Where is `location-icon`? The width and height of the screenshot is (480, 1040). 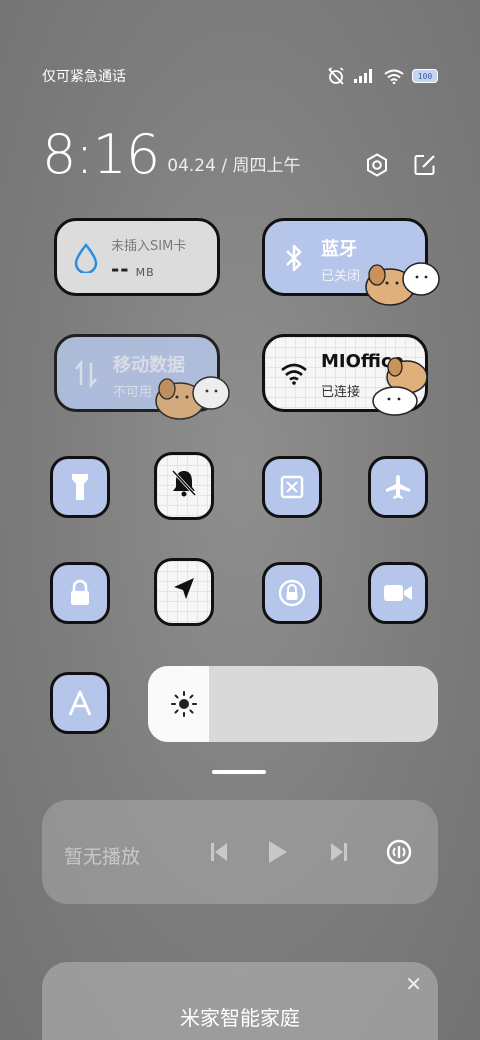 location-icon is located at coordinates (184, 589).